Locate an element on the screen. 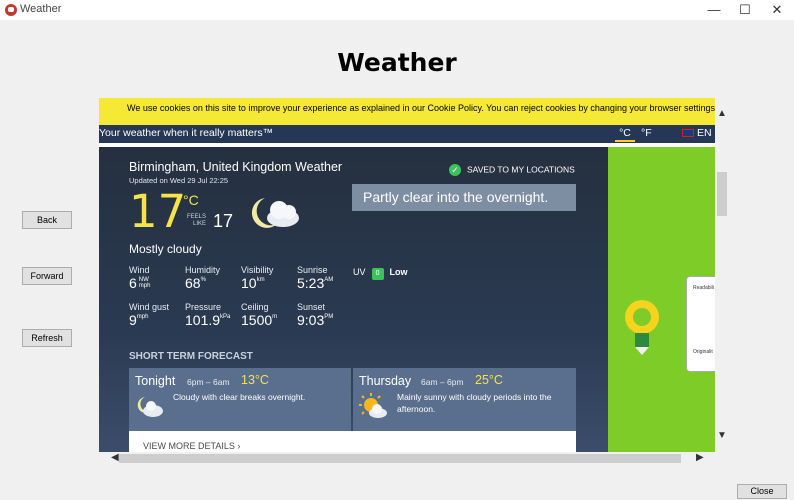 The height and width of the screenshot is (500, 794). pressure-stat: Pressure 101.9kPa is located at coordinates (207, 316).